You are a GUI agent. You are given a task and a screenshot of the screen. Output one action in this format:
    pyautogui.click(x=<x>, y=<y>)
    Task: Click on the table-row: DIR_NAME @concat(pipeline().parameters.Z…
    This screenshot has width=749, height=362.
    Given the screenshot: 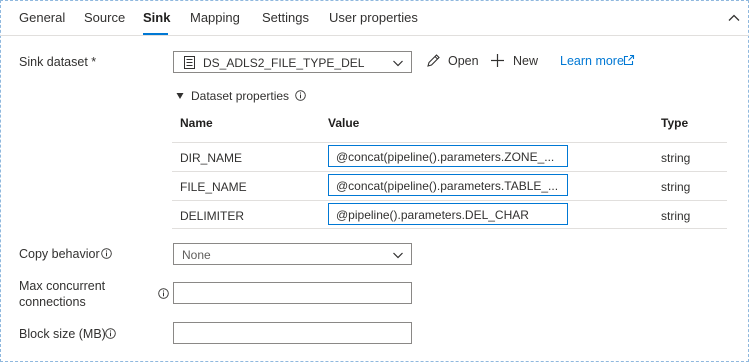 What is the action you would take?
    pyautogui.click(x=449, y=156)
    